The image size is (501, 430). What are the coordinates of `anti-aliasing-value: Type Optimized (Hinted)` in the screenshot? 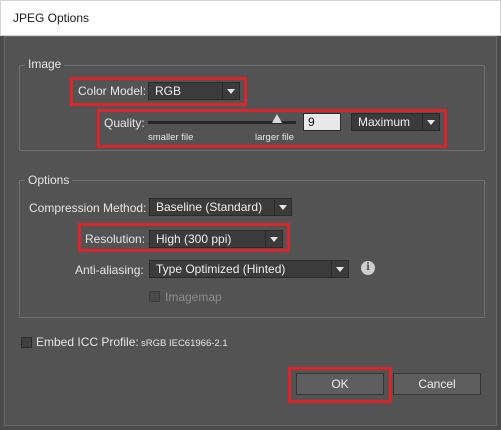 It's located at (221, 269).